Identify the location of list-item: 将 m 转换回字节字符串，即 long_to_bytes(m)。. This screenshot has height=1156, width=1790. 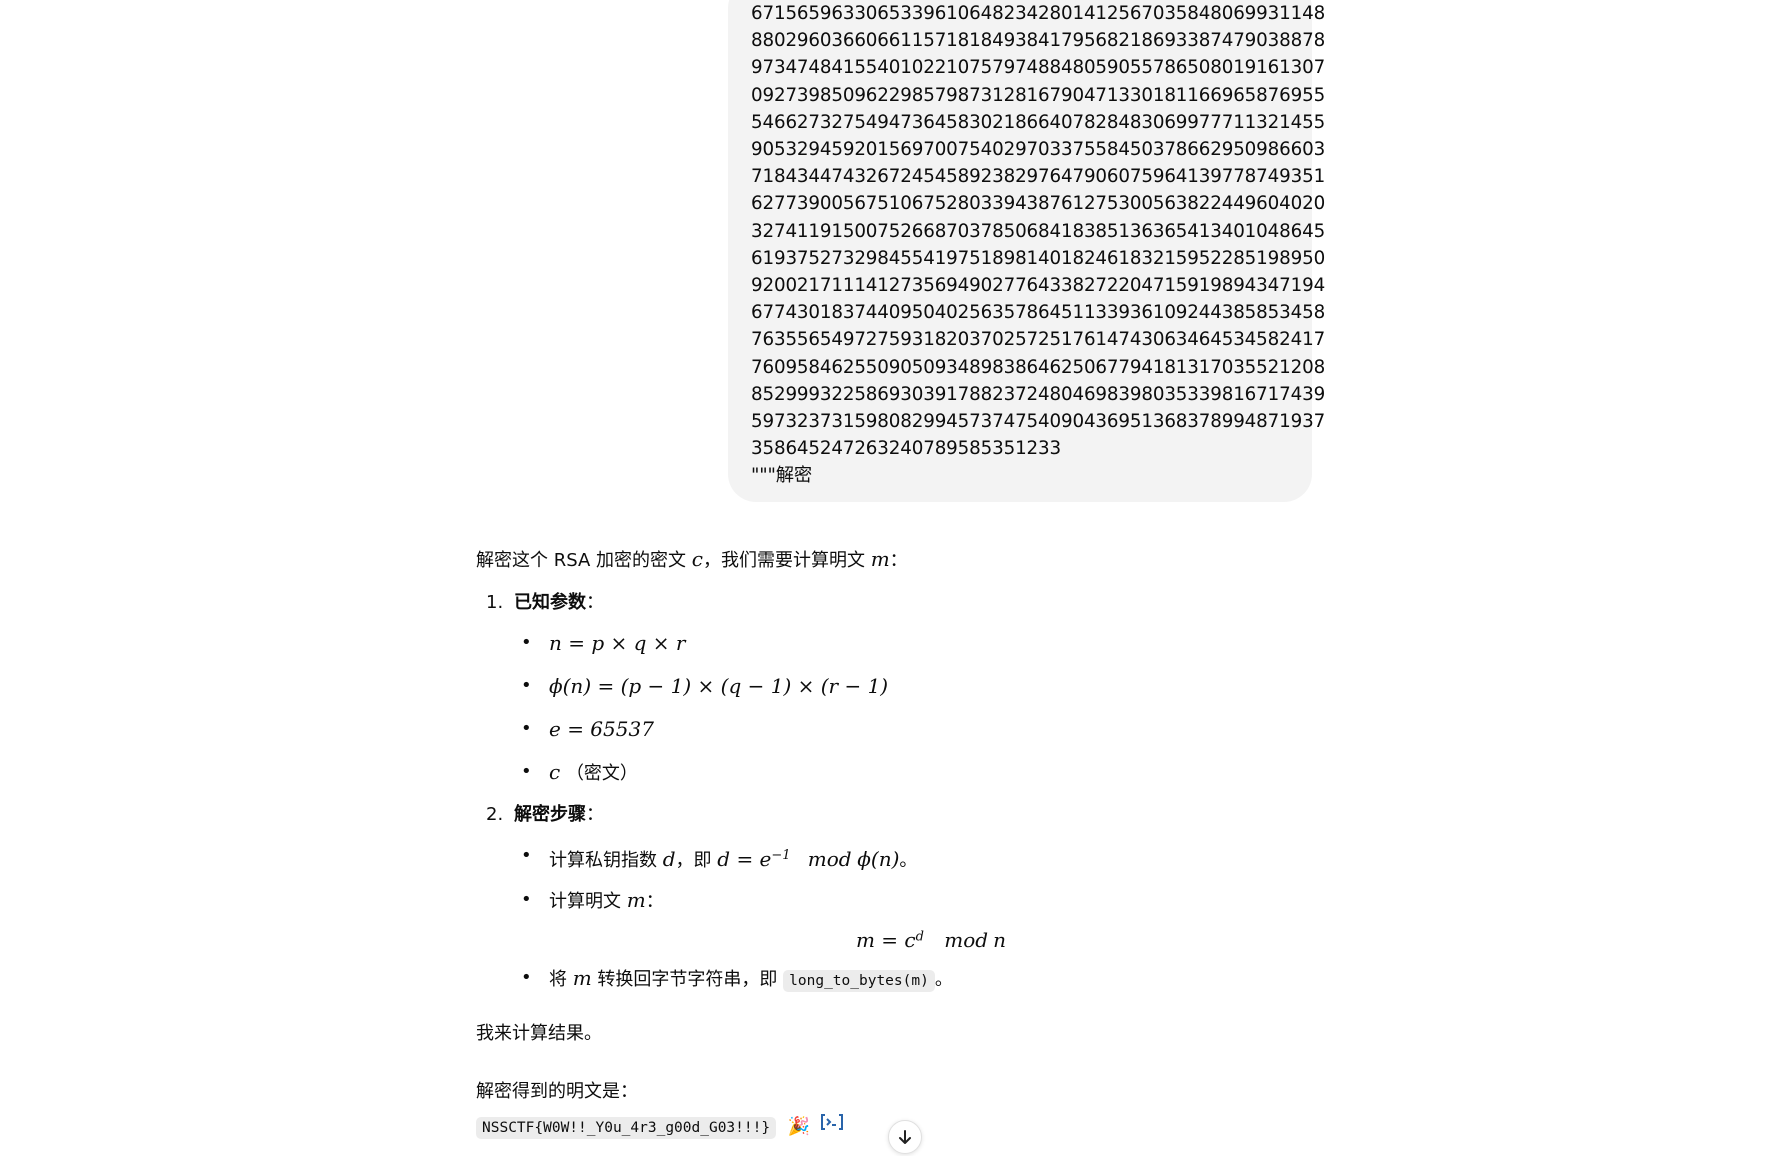
(901, 979).